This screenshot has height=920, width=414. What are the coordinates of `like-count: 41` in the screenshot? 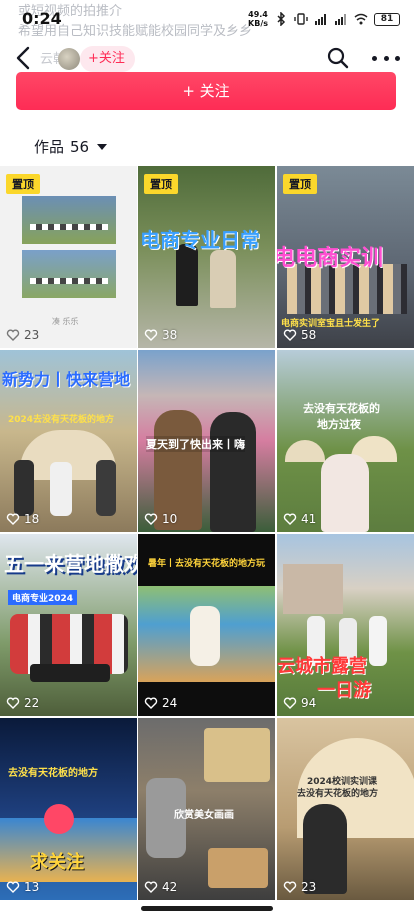 It's located at (299, 519).